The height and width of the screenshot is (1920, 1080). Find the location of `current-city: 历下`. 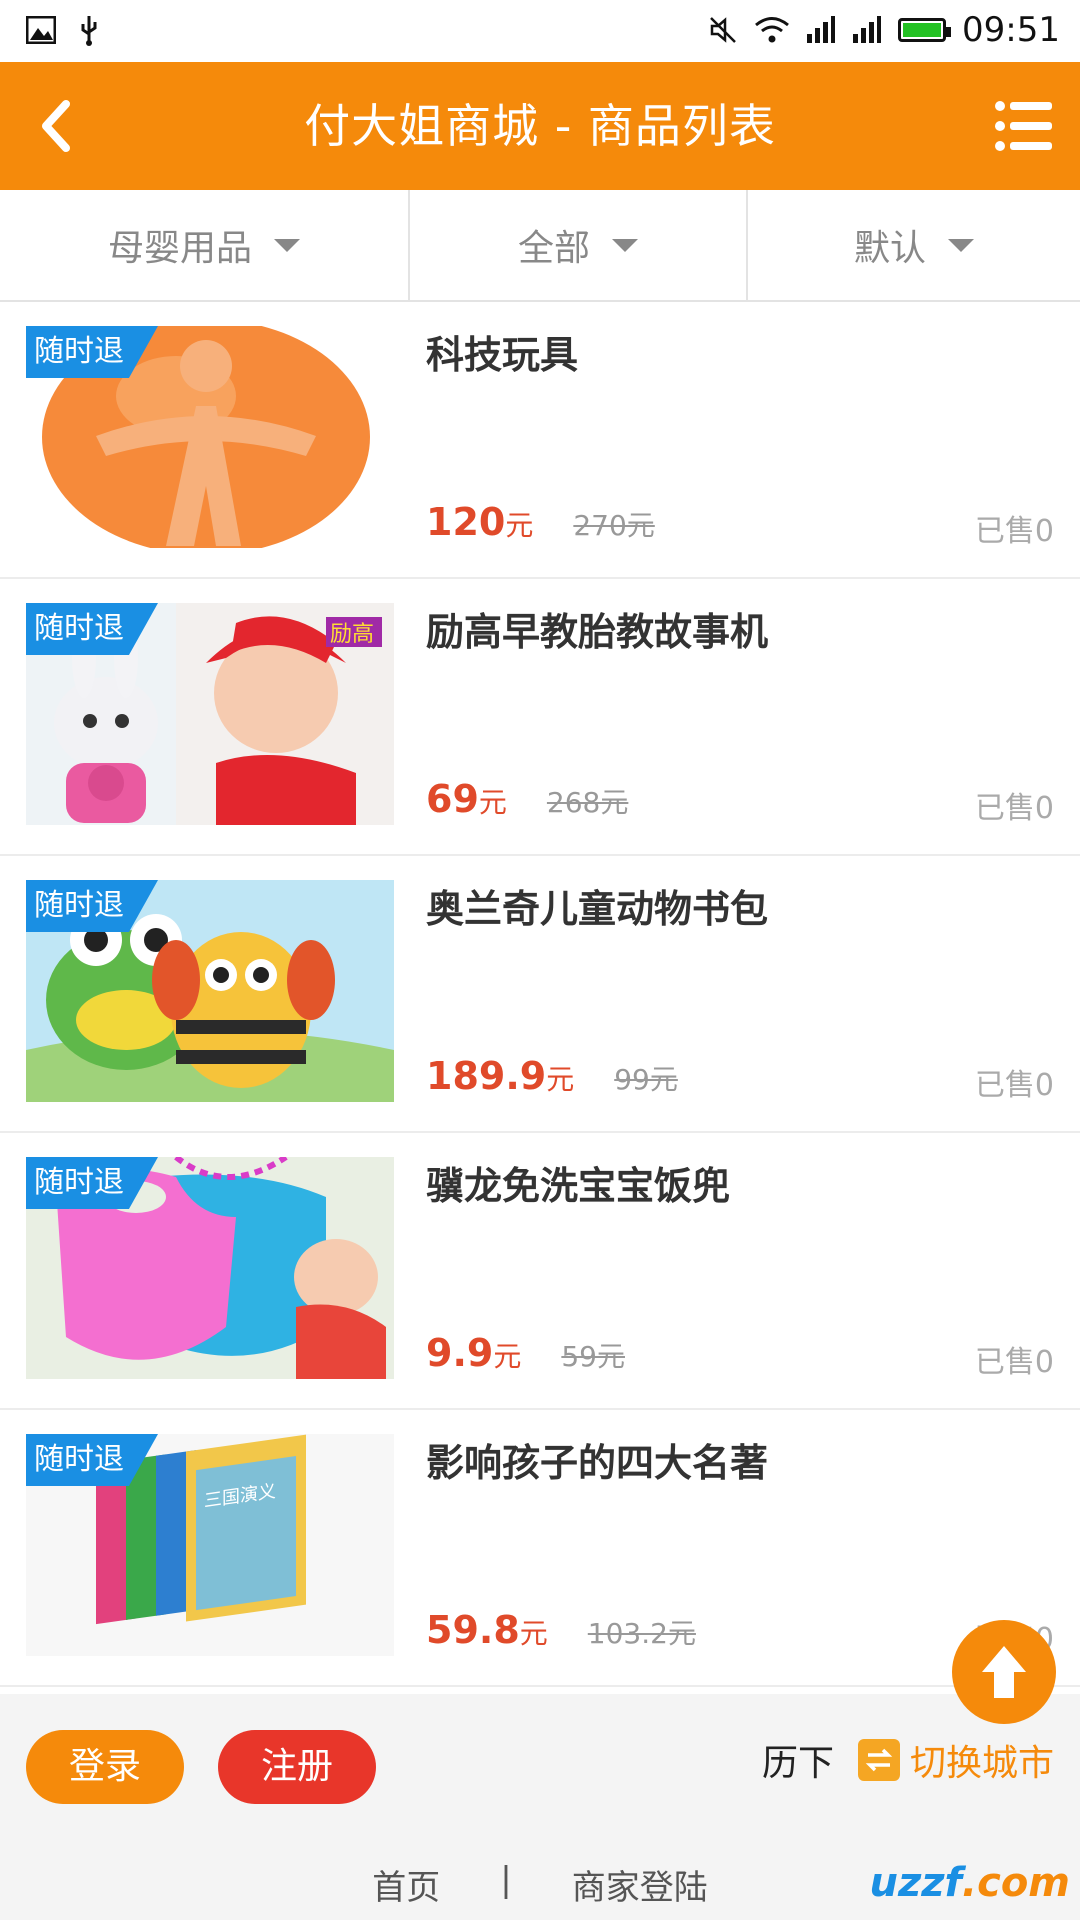

current-city: 历下 is located at coordinates (797, 1763).